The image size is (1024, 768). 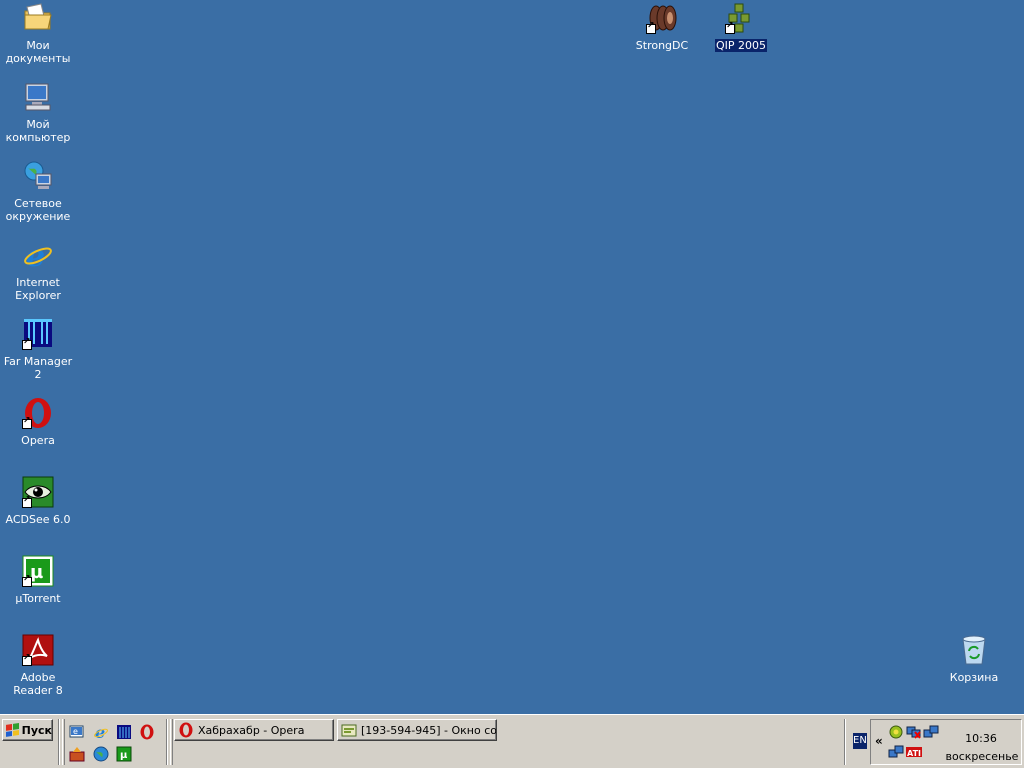 I want to click on desktop-icon-label: StrongDC, so click(x=662, y=45).